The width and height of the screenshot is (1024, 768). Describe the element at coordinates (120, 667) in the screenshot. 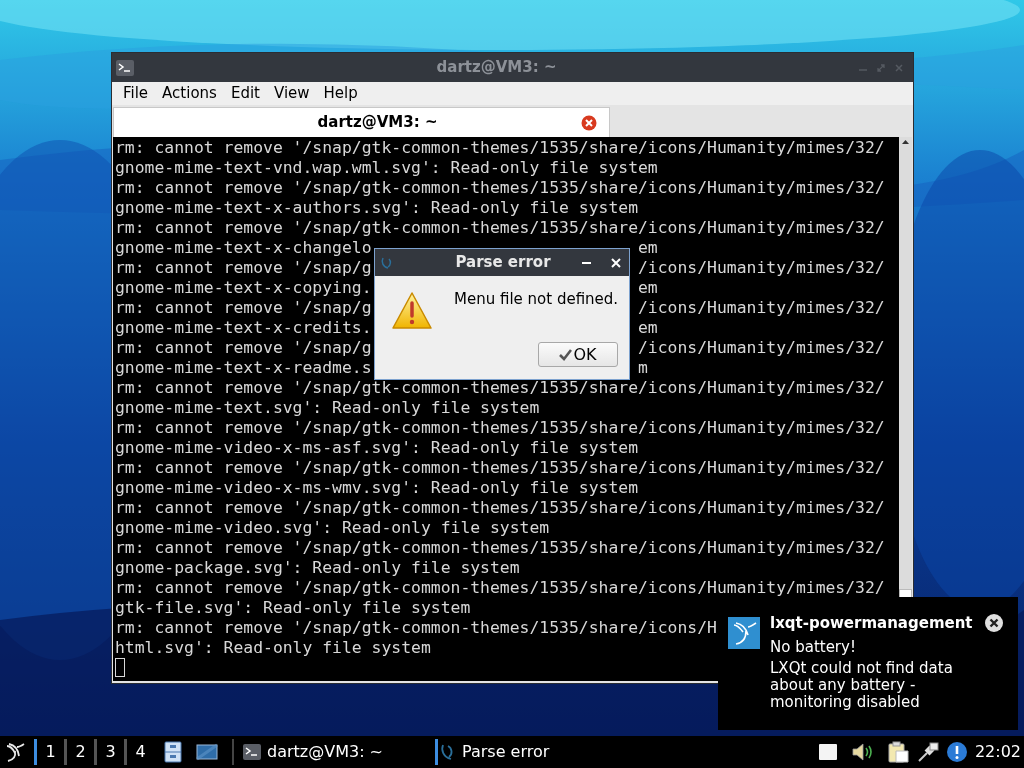

I see `text-cursor` at that location.